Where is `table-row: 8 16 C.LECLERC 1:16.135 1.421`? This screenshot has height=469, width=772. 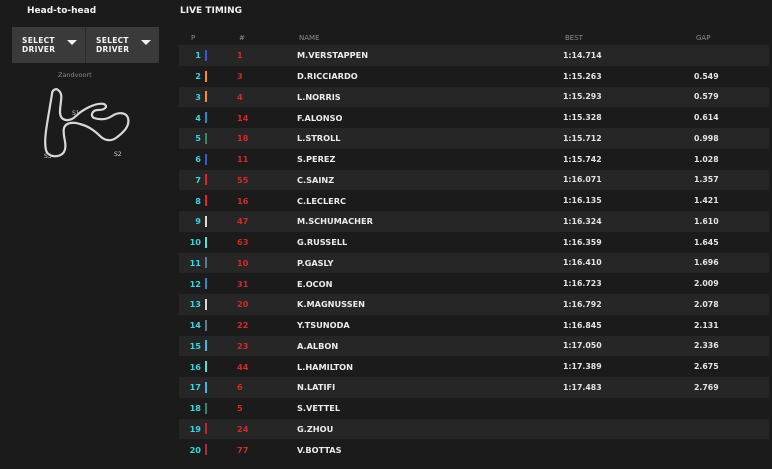 table-row: 8 16 C.LECLERC 1:16.135 1.421 is located at coordinates (474, 200).